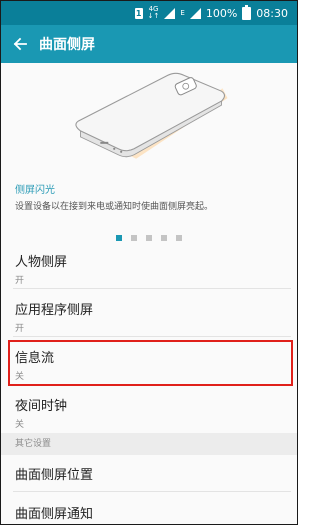 This screenshot has width=320, height=525. Describe the element at coordinates (182, 13) in the screenshot. I see `data-type-indicator: E` at that location.